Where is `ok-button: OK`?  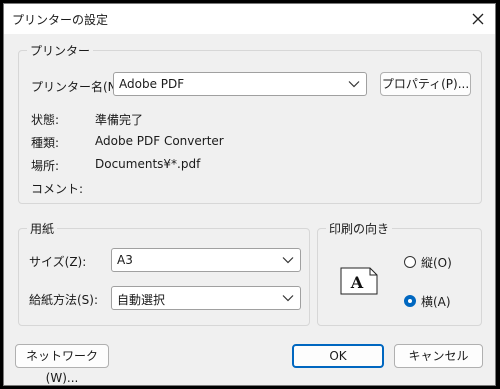
ok-button: OK is located at coordinates (338, 356).